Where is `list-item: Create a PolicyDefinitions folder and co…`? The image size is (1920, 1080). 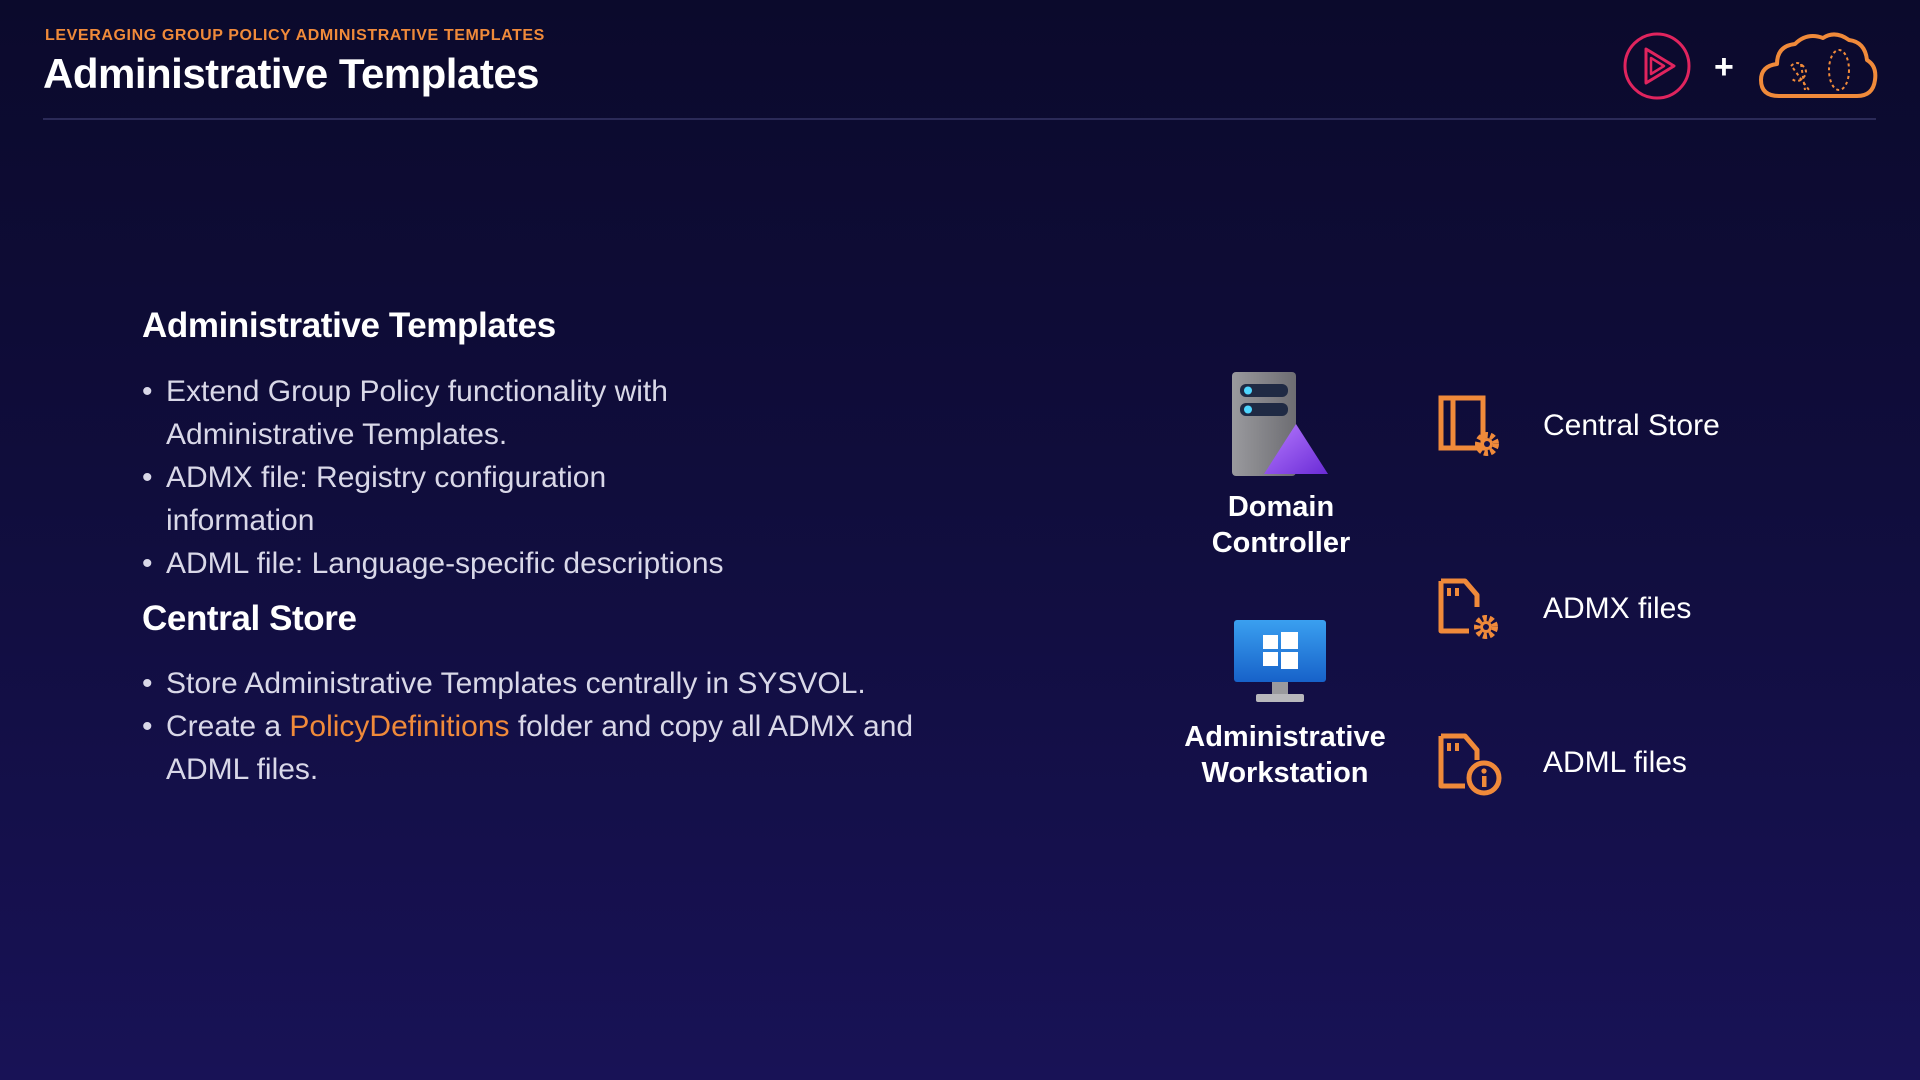 list-item: Create a PolicyDefinitions folder and co… is located at coordinates (532, 748).